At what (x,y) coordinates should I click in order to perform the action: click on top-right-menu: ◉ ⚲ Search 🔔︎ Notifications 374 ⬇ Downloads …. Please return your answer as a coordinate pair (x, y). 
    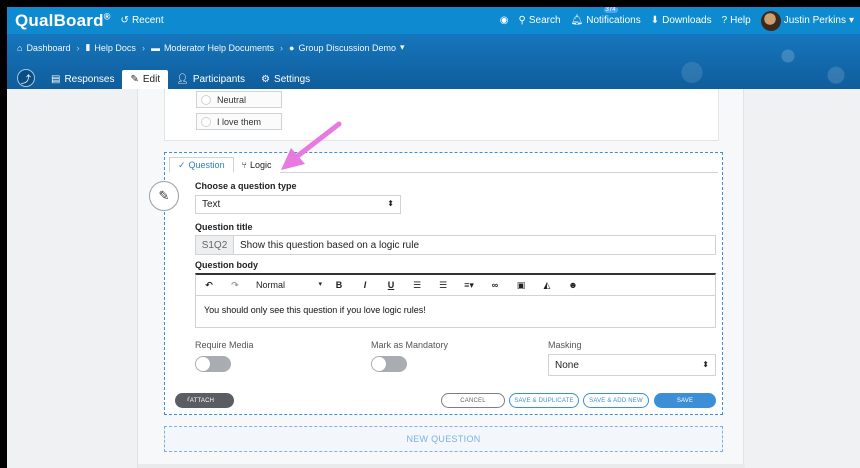
    Looking at the image, I should click on (680, 19).